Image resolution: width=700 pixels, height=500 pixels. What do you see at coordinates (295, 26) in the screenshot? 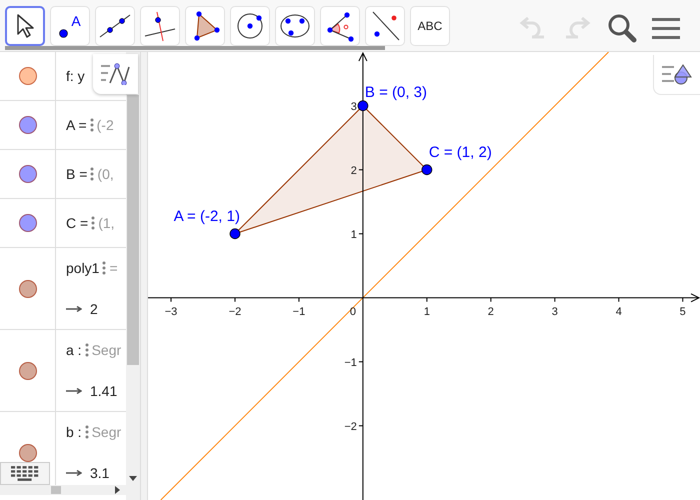
I see `conic-tool-button` at bounding box center [295, 26].